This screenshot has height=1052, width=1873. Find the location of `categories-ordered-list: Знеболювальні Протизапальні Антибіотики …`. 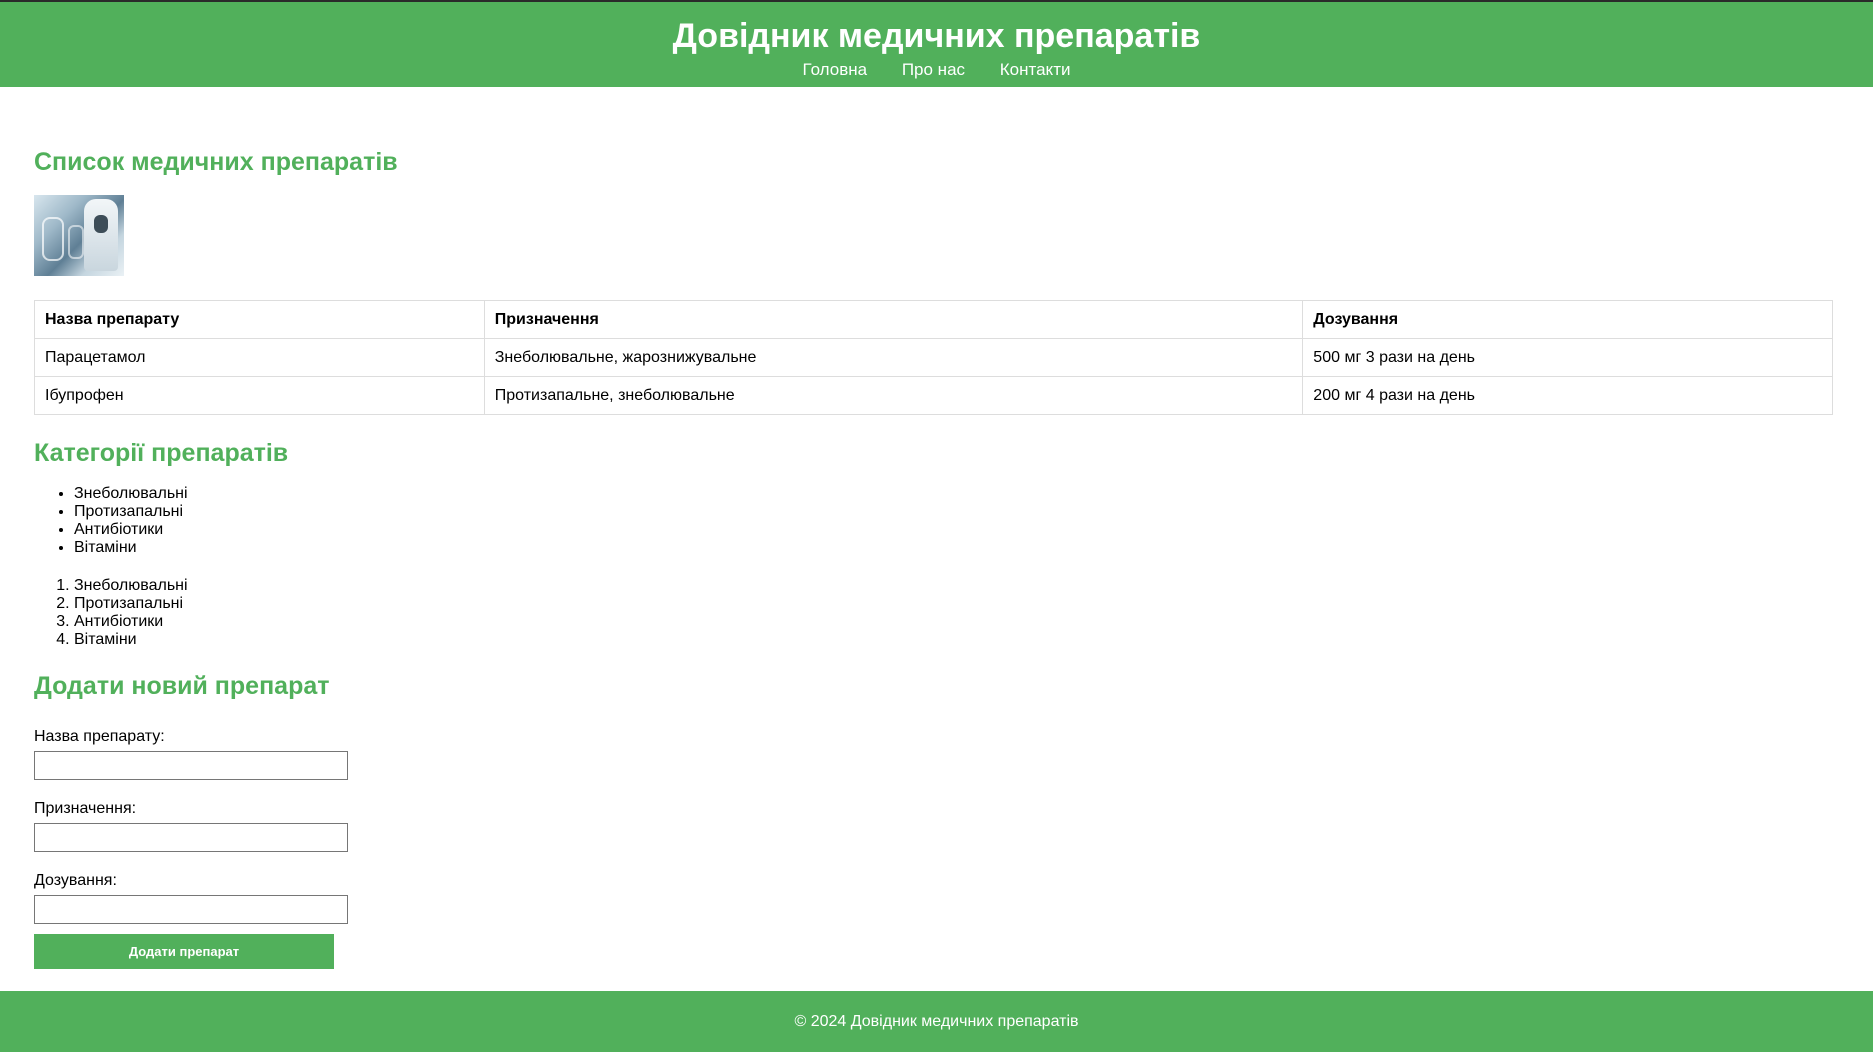

categories-ordered-list: Знеболювальні Протизапальні Антибіотики … is located at coordinates (111, 613).